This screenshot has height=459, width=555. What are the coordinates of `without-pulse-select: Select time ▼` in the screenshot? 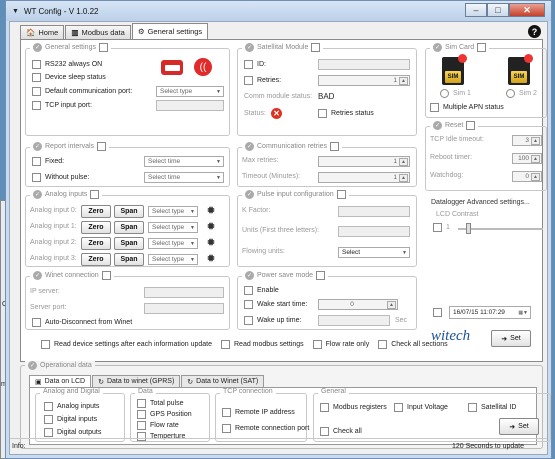 It's located at (184, 177).